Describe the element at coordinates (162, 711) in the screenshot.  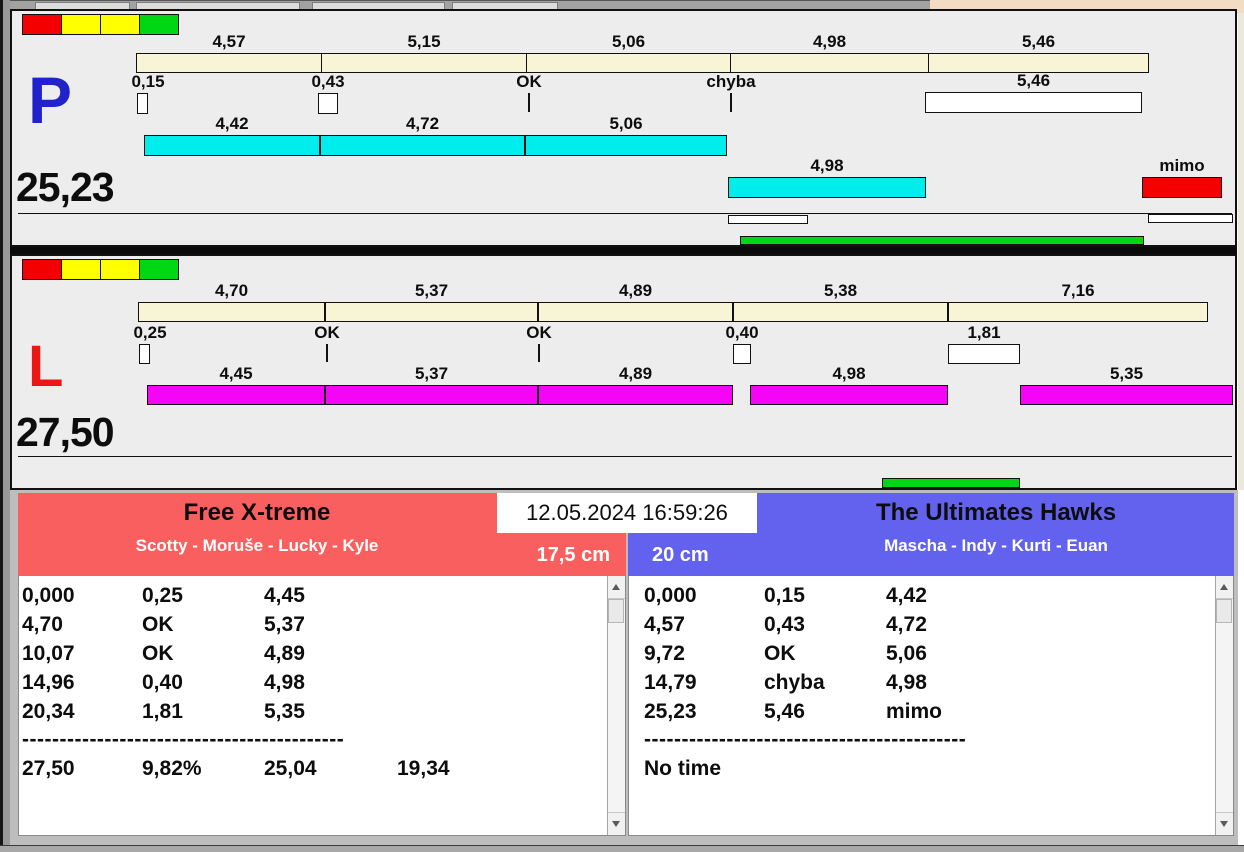
I see `results-cell: 1,81` at that location.